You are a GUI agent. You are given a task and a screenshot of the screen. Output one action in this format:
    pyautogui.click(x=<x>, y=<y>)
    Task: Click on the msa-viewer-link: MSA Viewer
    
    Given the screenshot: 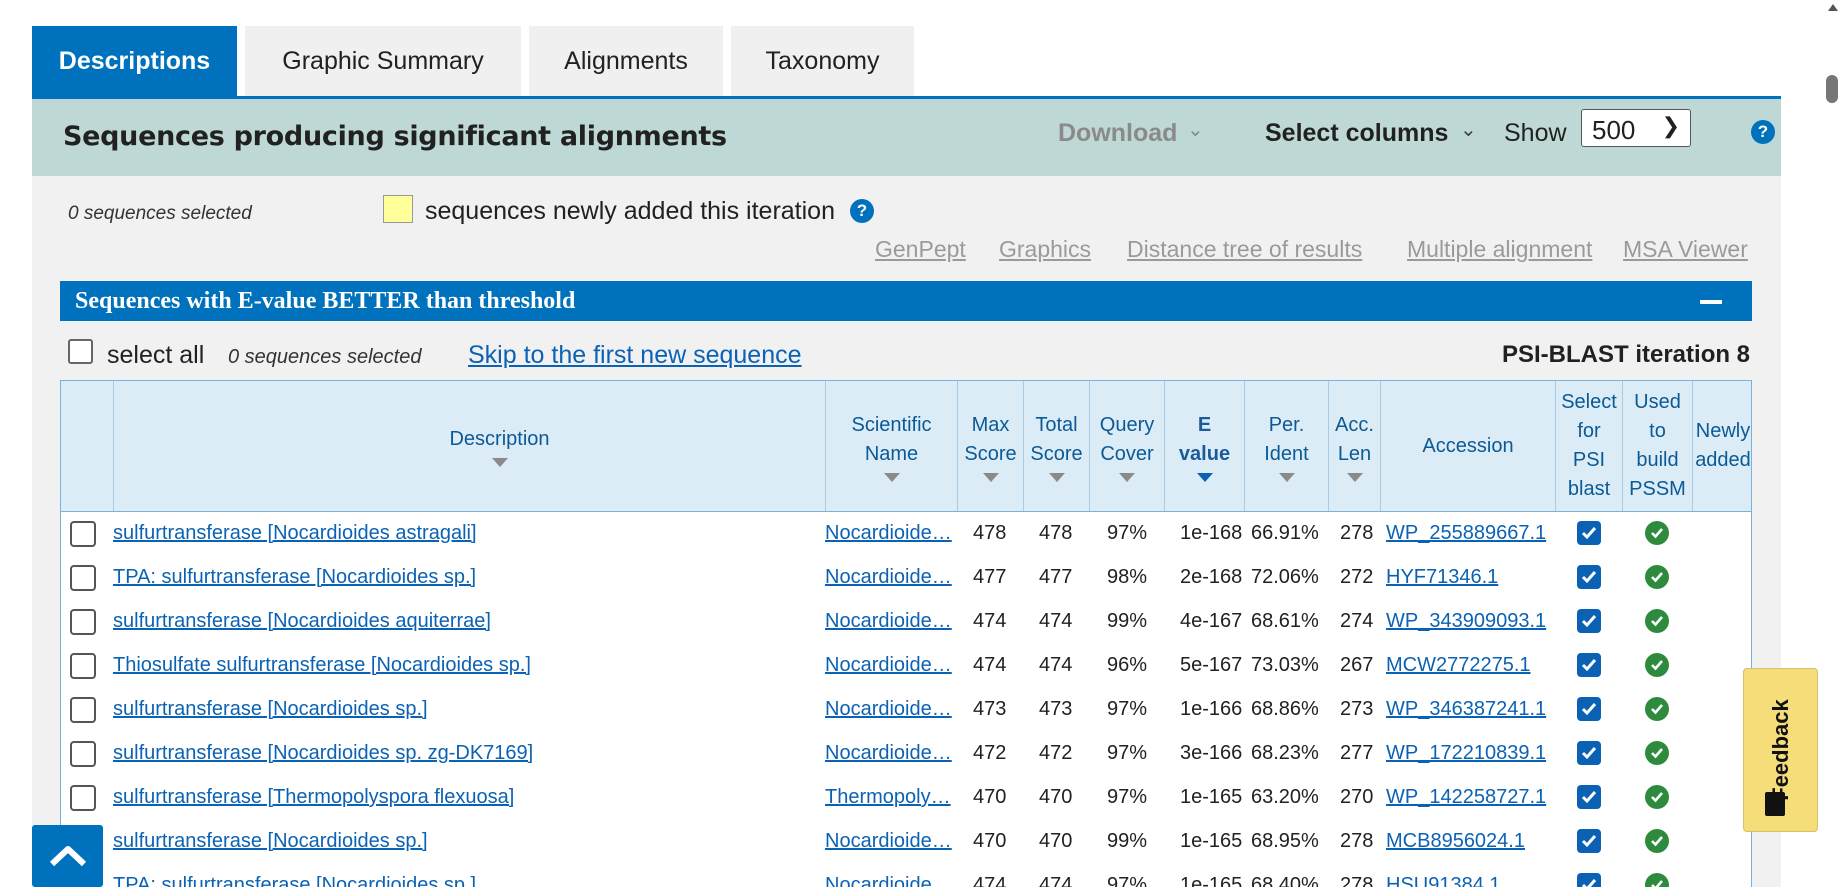 What is the action you would take?
    pyautogui.click(x=1685, y=249)
    